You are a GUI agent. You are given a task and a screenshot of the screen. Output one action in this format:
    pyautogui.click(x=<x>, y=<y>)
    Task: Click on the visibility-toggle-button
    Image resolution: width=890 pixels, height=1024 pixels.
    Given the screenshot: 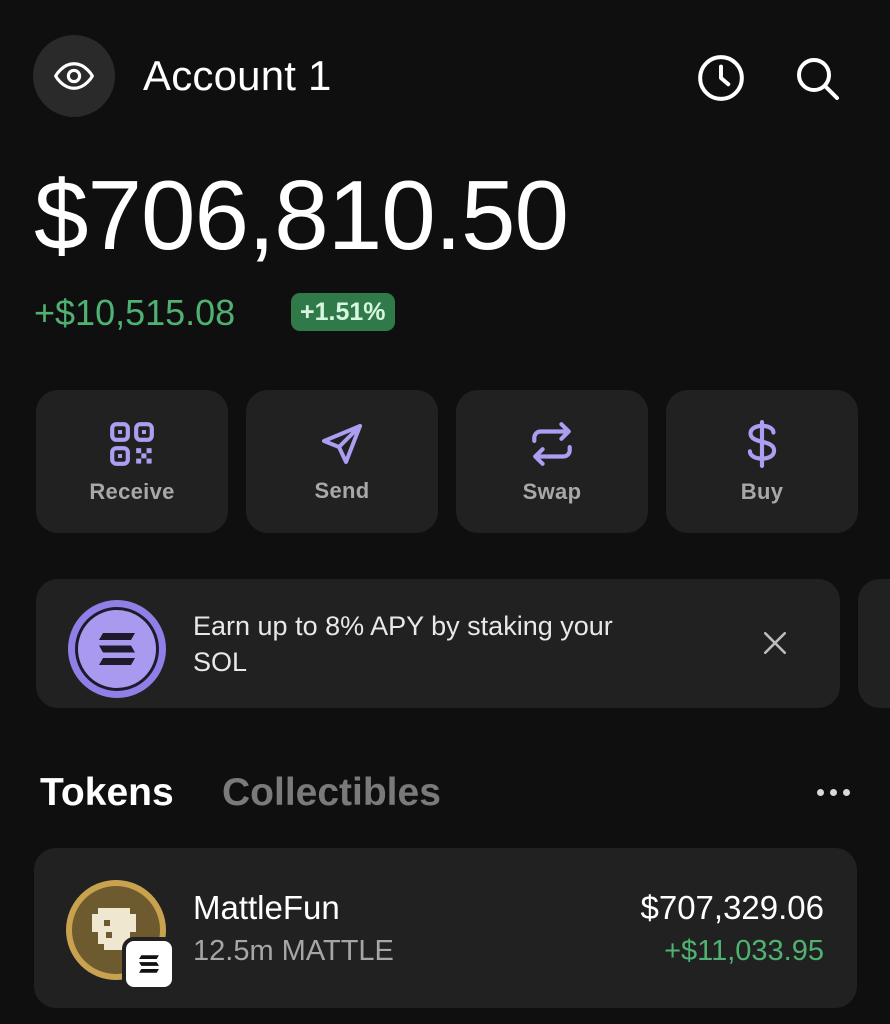 What is the action you would take?
    pyautogui.click(x=74, y=76)
    